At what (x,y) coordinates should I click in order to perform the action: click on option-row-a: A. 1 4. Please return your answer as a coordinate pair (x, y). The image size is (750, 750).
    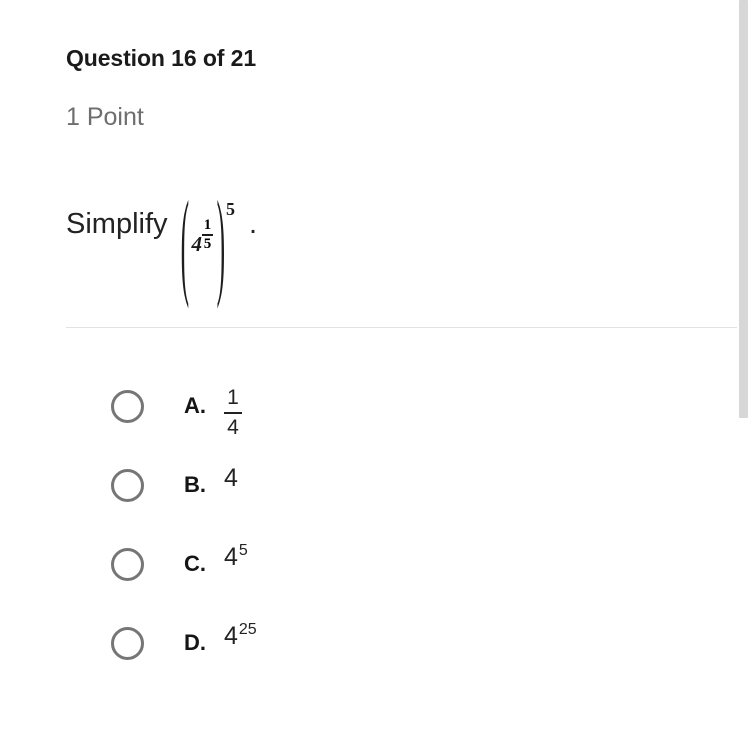
    Looking at the image, I should click on (391, 421).